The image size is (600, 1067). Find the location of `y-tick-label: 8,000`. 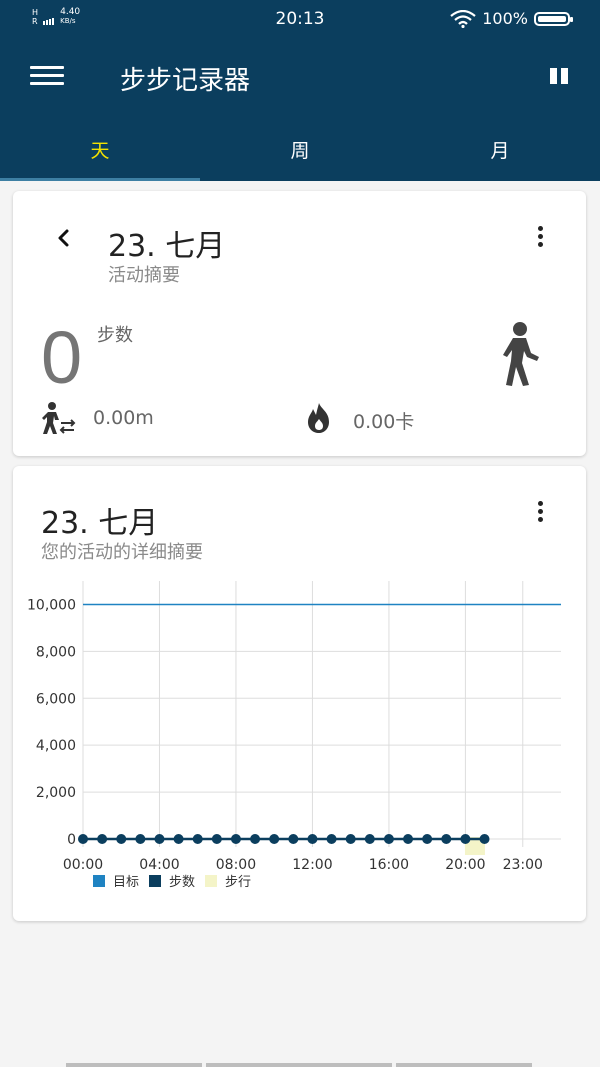

y-tick-label: 8,000 is located at coordinates (56, 652).